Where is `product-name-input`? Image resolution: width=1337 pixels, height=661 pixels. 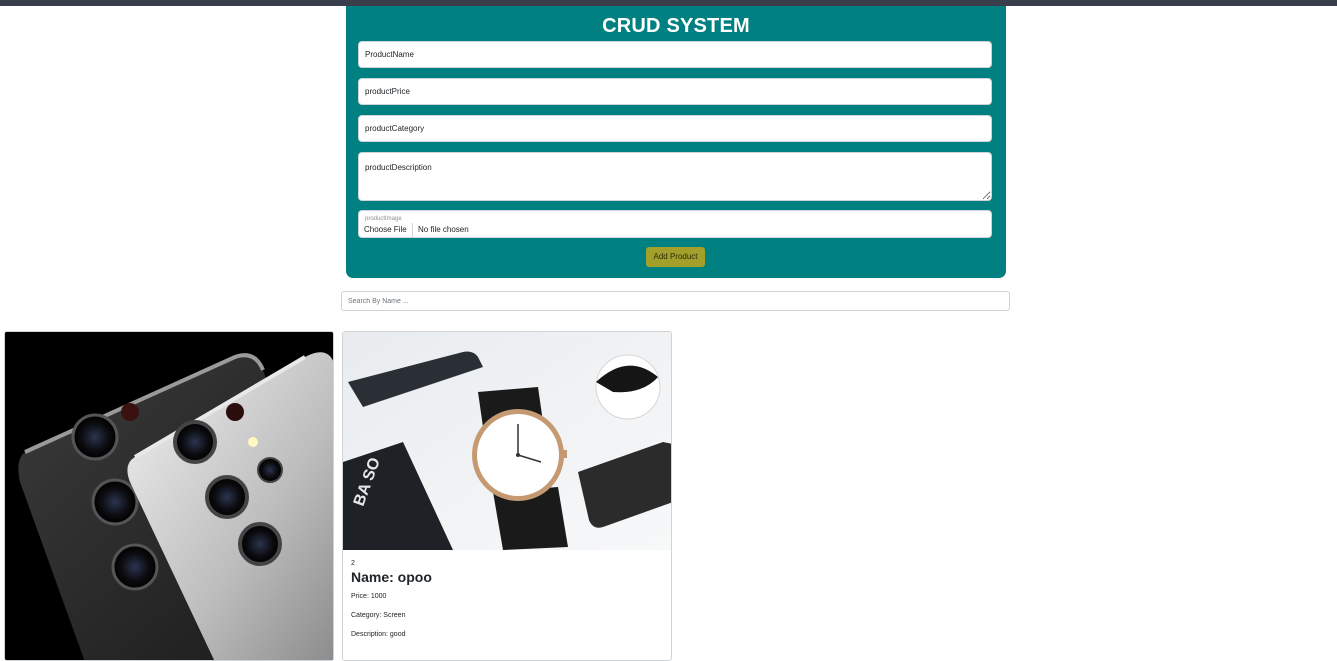
product-name-input is located at coordinates (675, 54).